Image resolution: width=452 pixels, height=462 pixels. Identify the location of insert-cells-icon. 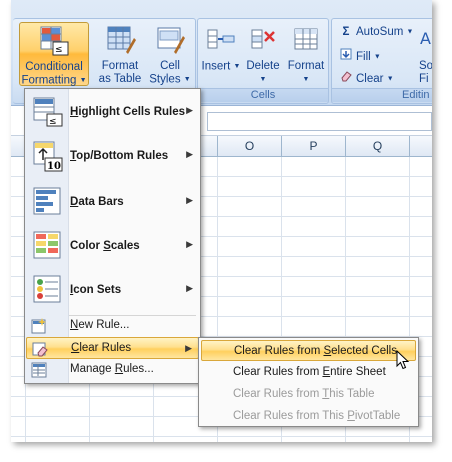
(221, 40).